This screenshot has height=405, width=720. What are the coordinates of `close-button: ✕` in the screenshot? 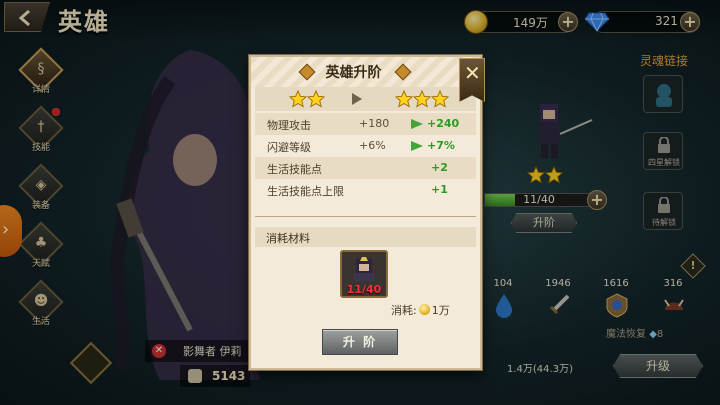 It's located at (472, 80).